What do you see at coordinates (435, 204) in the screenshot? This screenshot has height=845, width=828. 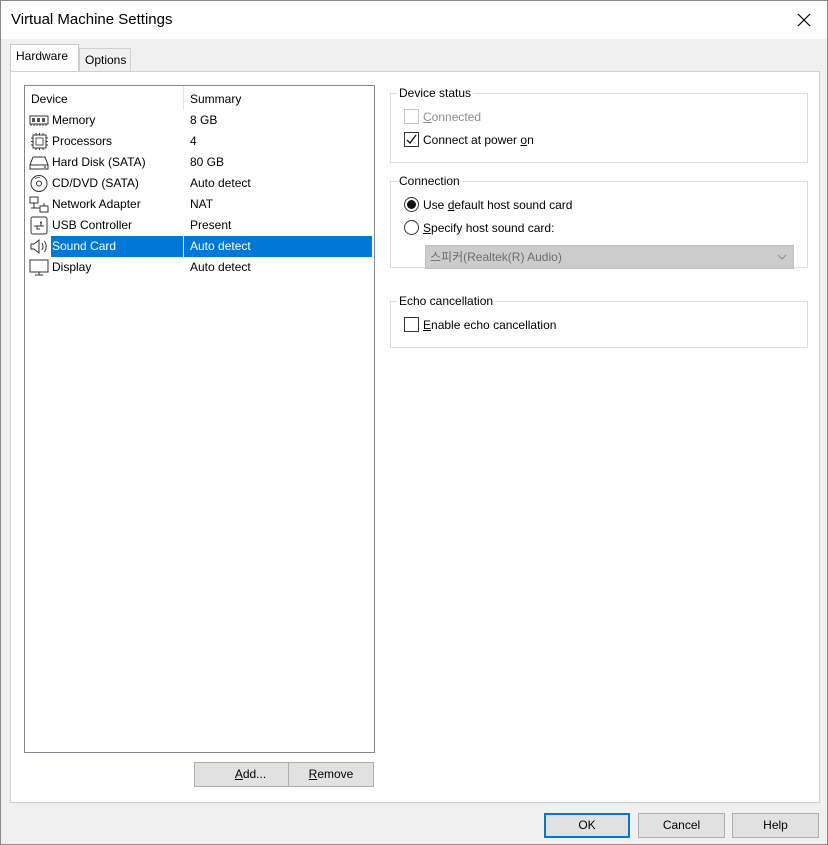 I see `use-default-label-pre: Use` at bounding box center [435, 204].